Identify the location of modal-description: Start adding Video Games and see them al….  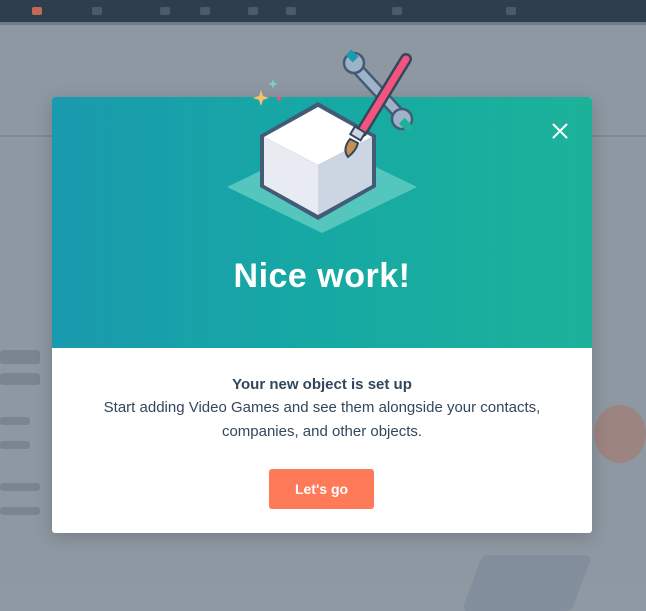
(322, 419).